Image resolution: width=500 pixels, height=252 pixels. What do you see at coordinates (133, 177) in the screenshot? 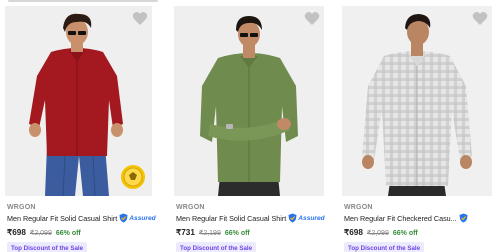
I see `bestseller-badge-icon` at bounding box center [133, 177].